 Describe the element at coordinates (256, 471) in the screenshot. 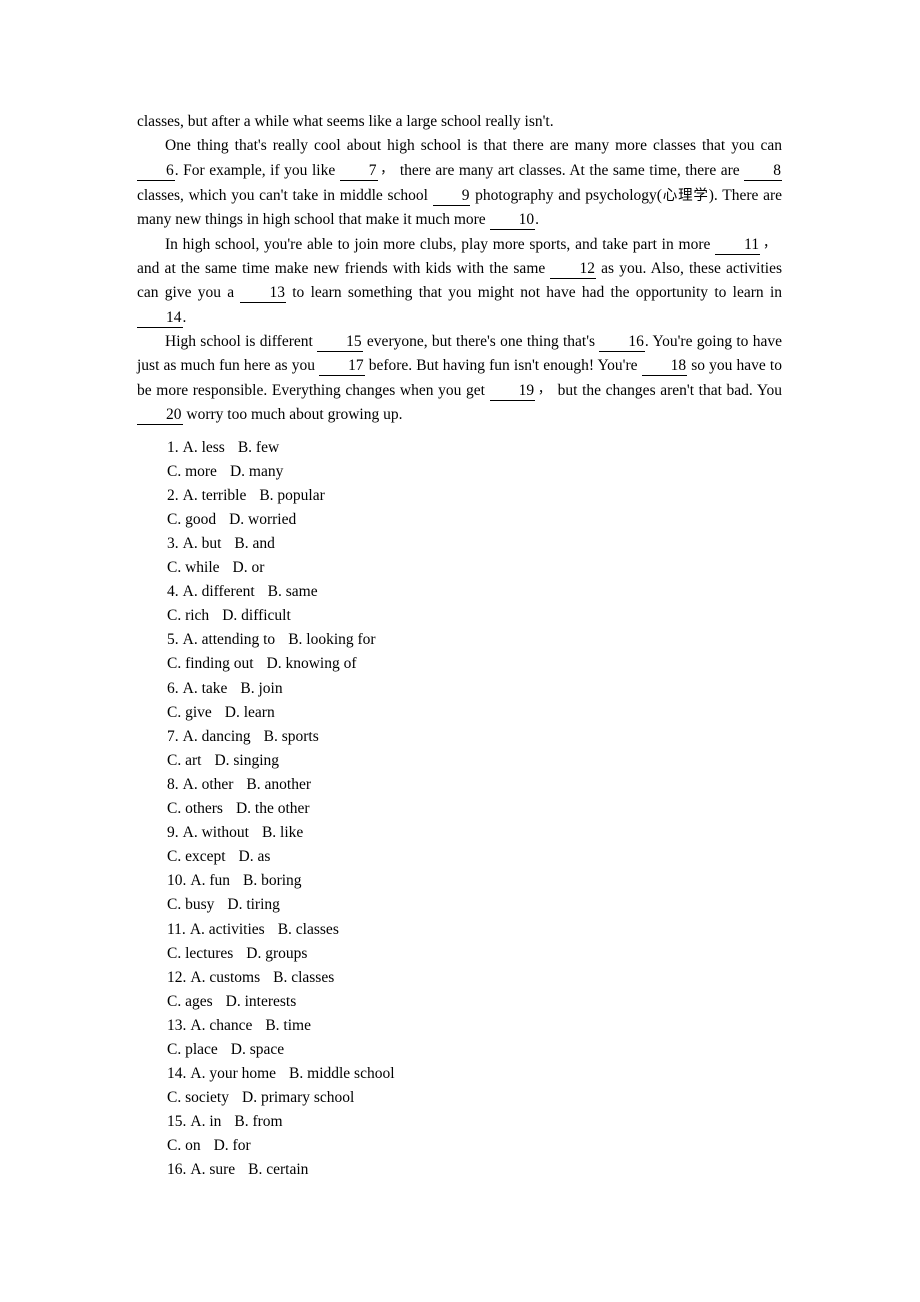

I see `choice-option: D. many` at that location.